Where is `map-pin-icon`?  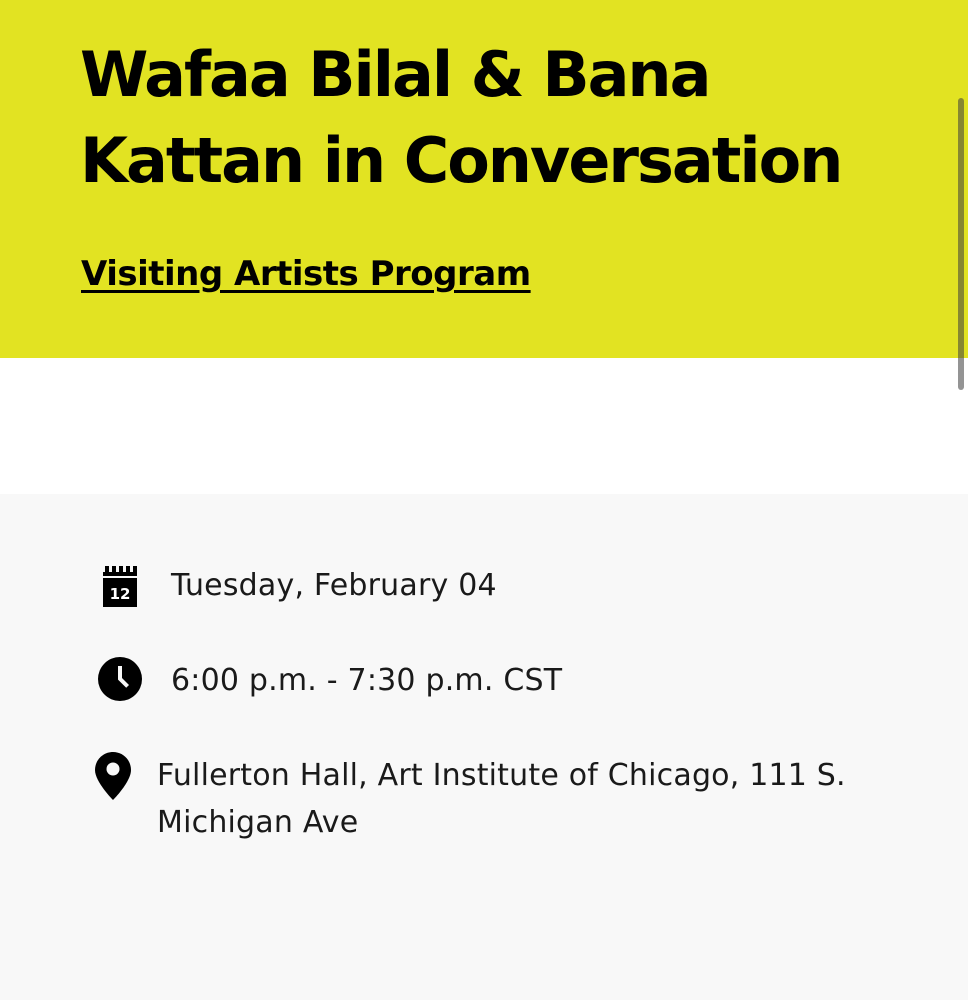 map-pin-icon is located at coordinates (113, 776).